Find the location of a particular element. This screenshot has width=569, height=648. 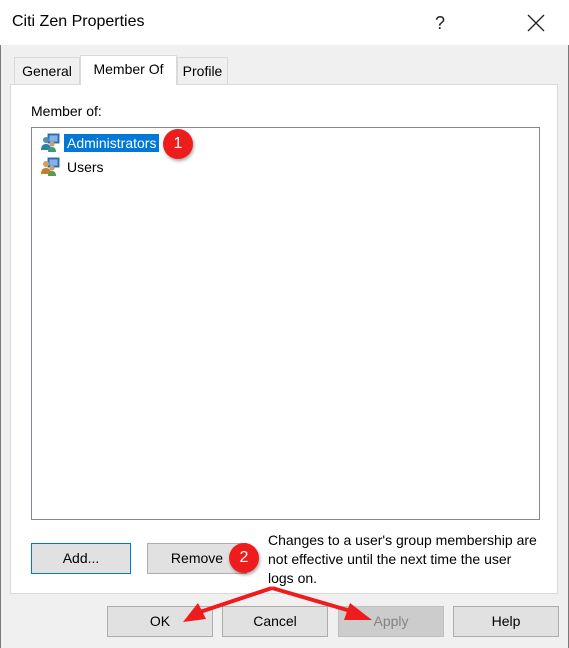

group-name: Administrators is located at coordinates (112, 143).